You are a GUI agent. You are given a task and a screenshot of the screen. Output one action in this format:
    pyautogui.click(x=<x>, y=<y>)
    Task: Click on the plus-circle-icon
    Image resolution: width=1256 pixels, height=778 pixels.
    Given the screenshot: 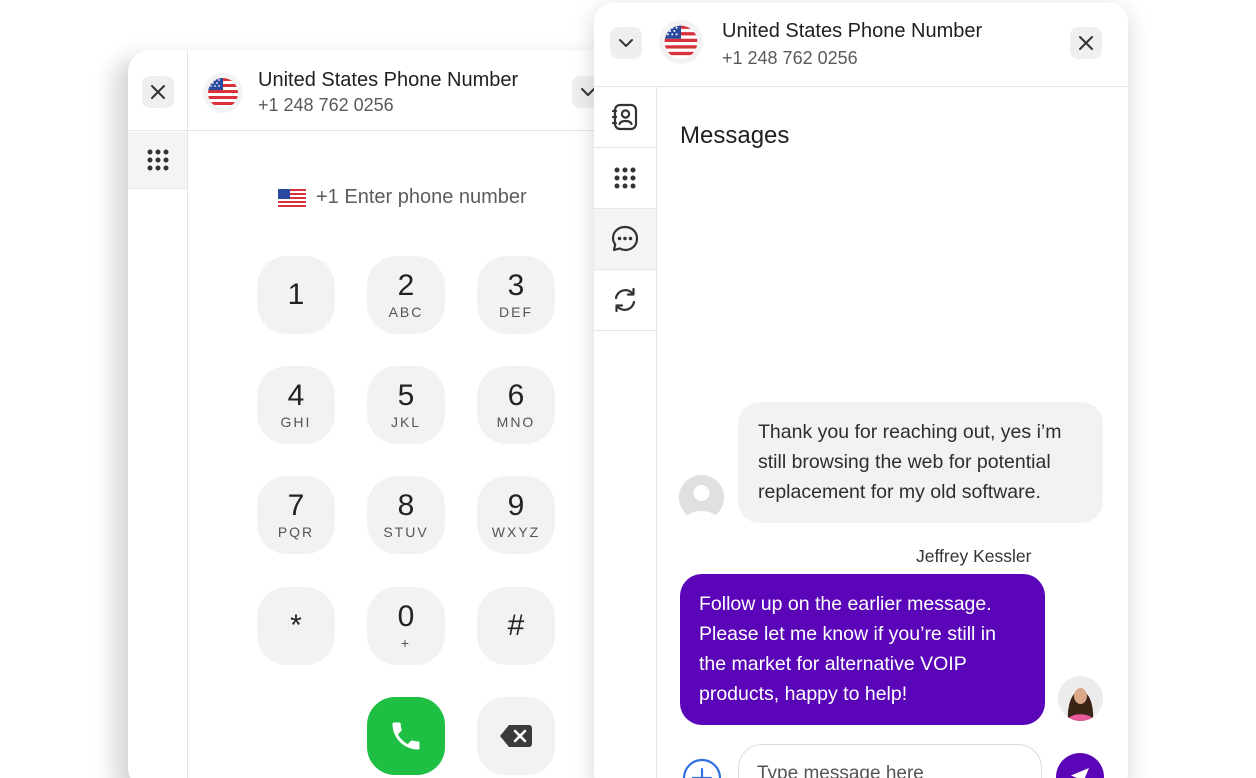 What is the action you would take?
    pyautogui.click(x=702, y=768)
    